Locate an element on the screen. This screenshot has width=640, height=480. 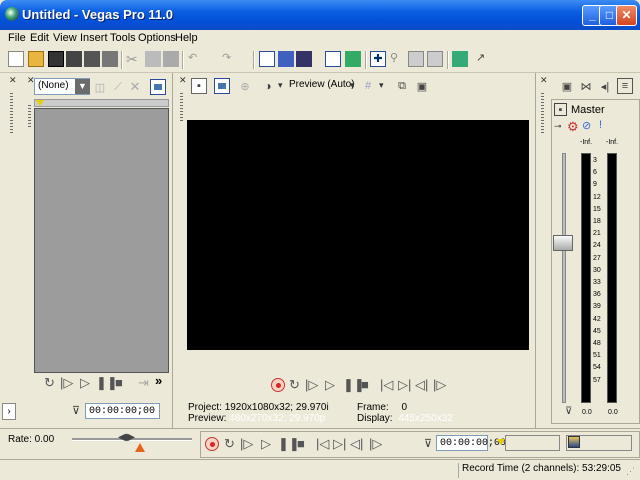
new-icon is located at coordinates (16, 59).